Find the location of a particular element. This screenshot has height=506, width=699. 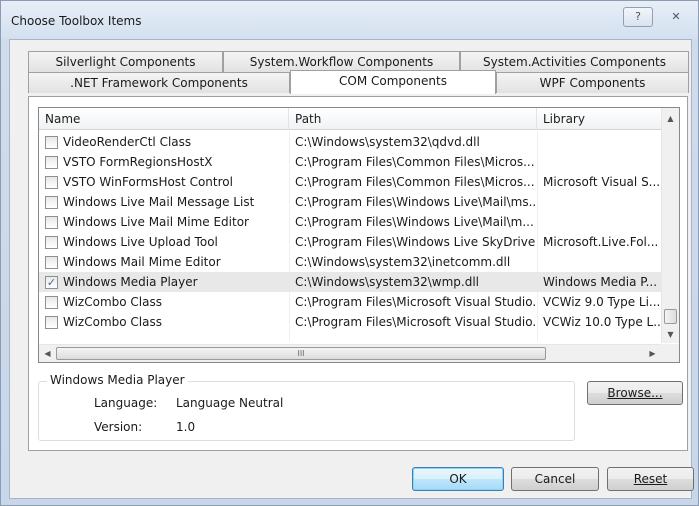

scroll-up-arrow-icon: ▲ is located at coordinates (670, 118).